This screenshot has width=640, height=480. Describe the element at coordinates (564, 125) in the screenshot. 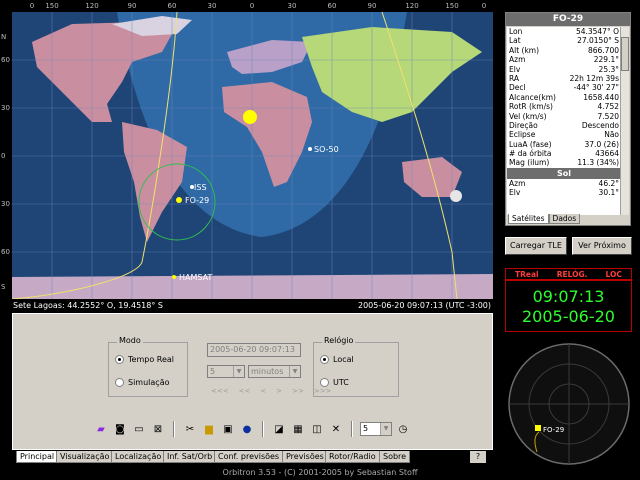

I see `info-row: Direção Descendo` at that location.